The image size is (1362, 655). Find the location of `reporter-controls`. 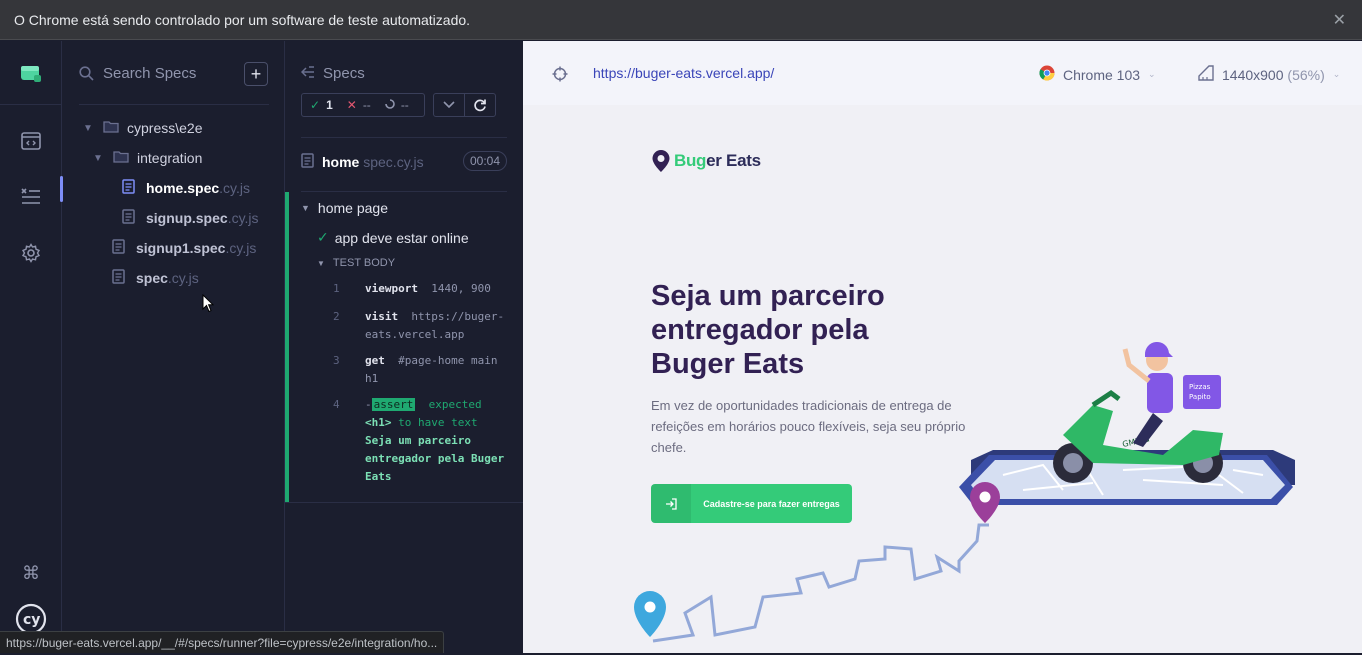

reporter-controls is located at coordinates (464, 105).